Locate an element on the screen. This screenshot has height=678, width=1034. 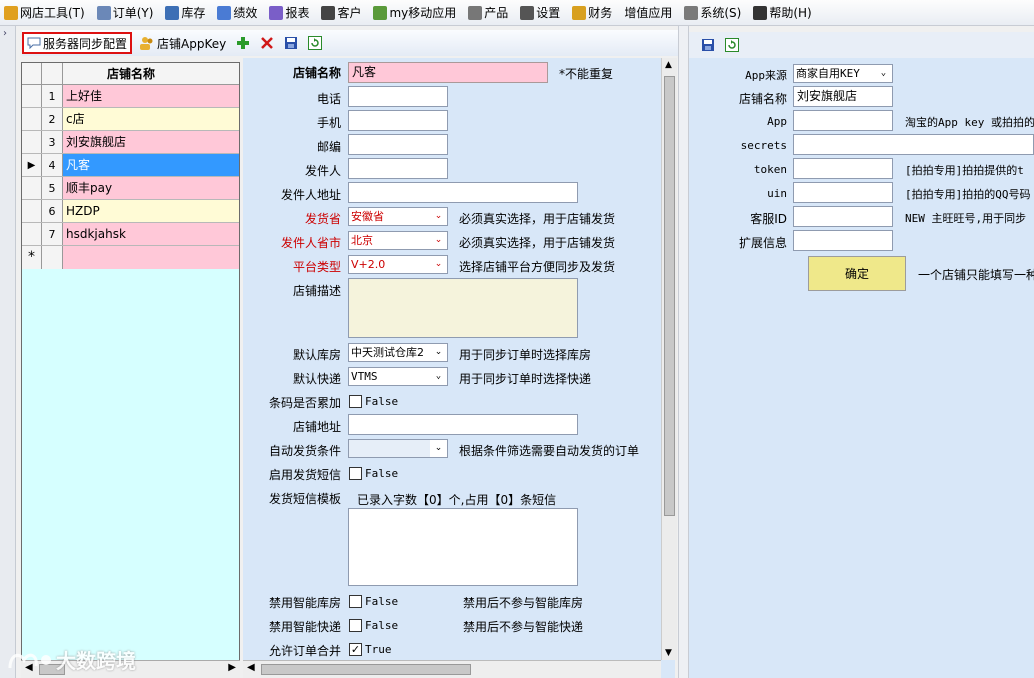
barcode-accumulate-checkbox is located at coordinates (355, 401).